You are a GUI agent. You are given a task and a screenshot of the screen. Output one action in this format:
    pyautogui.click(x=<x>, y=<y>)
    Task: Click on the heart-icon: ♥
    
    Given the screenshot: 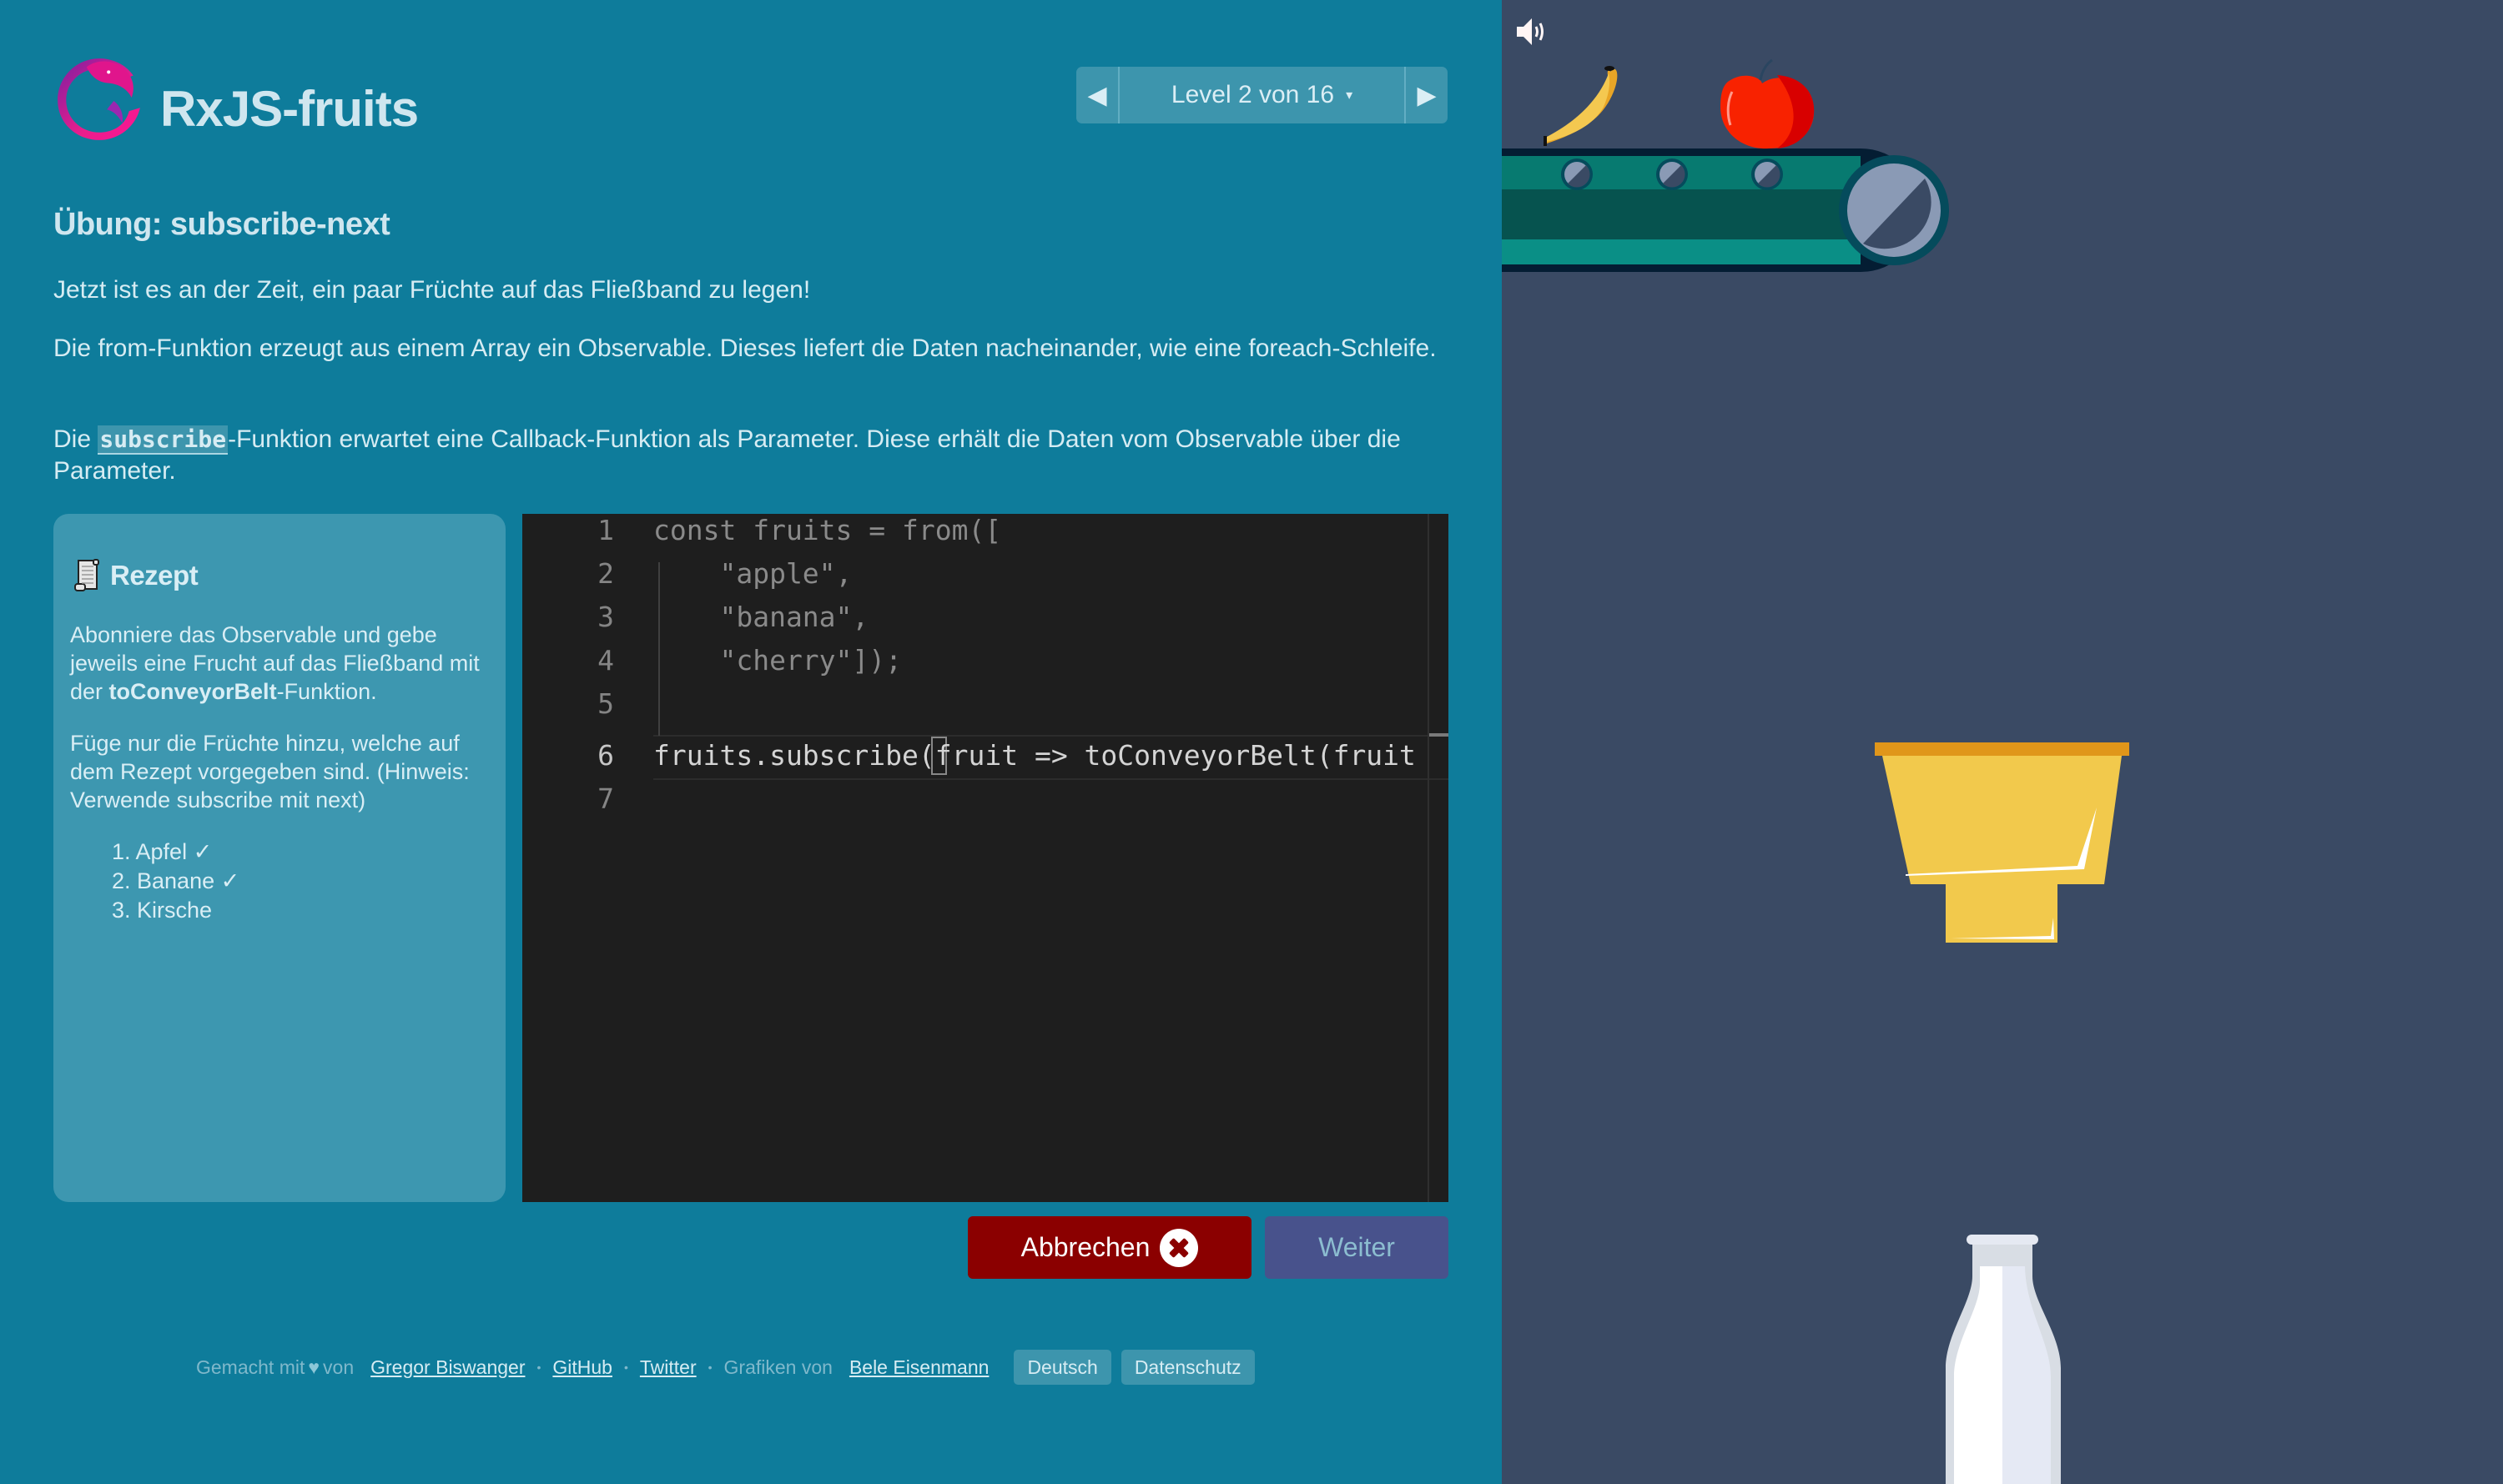 What is the action you would take?
    pyautogui.click(x=314, y=1367)
    